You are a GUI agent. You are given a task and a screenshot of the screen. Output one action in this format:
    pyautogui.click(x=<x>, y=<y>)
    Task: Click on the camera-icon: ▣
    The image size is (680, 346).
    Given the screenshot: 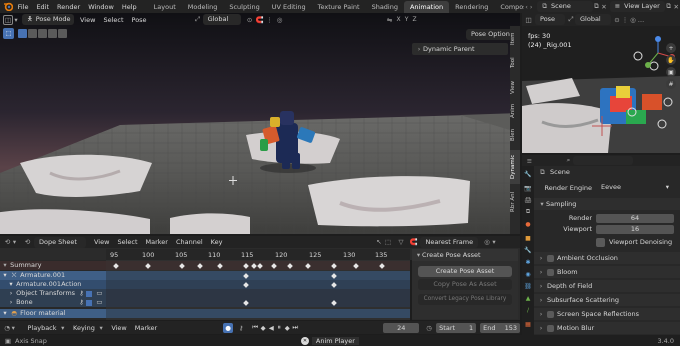 What is the action you would take?
    pyautogui.click(x=671, y=72)
    